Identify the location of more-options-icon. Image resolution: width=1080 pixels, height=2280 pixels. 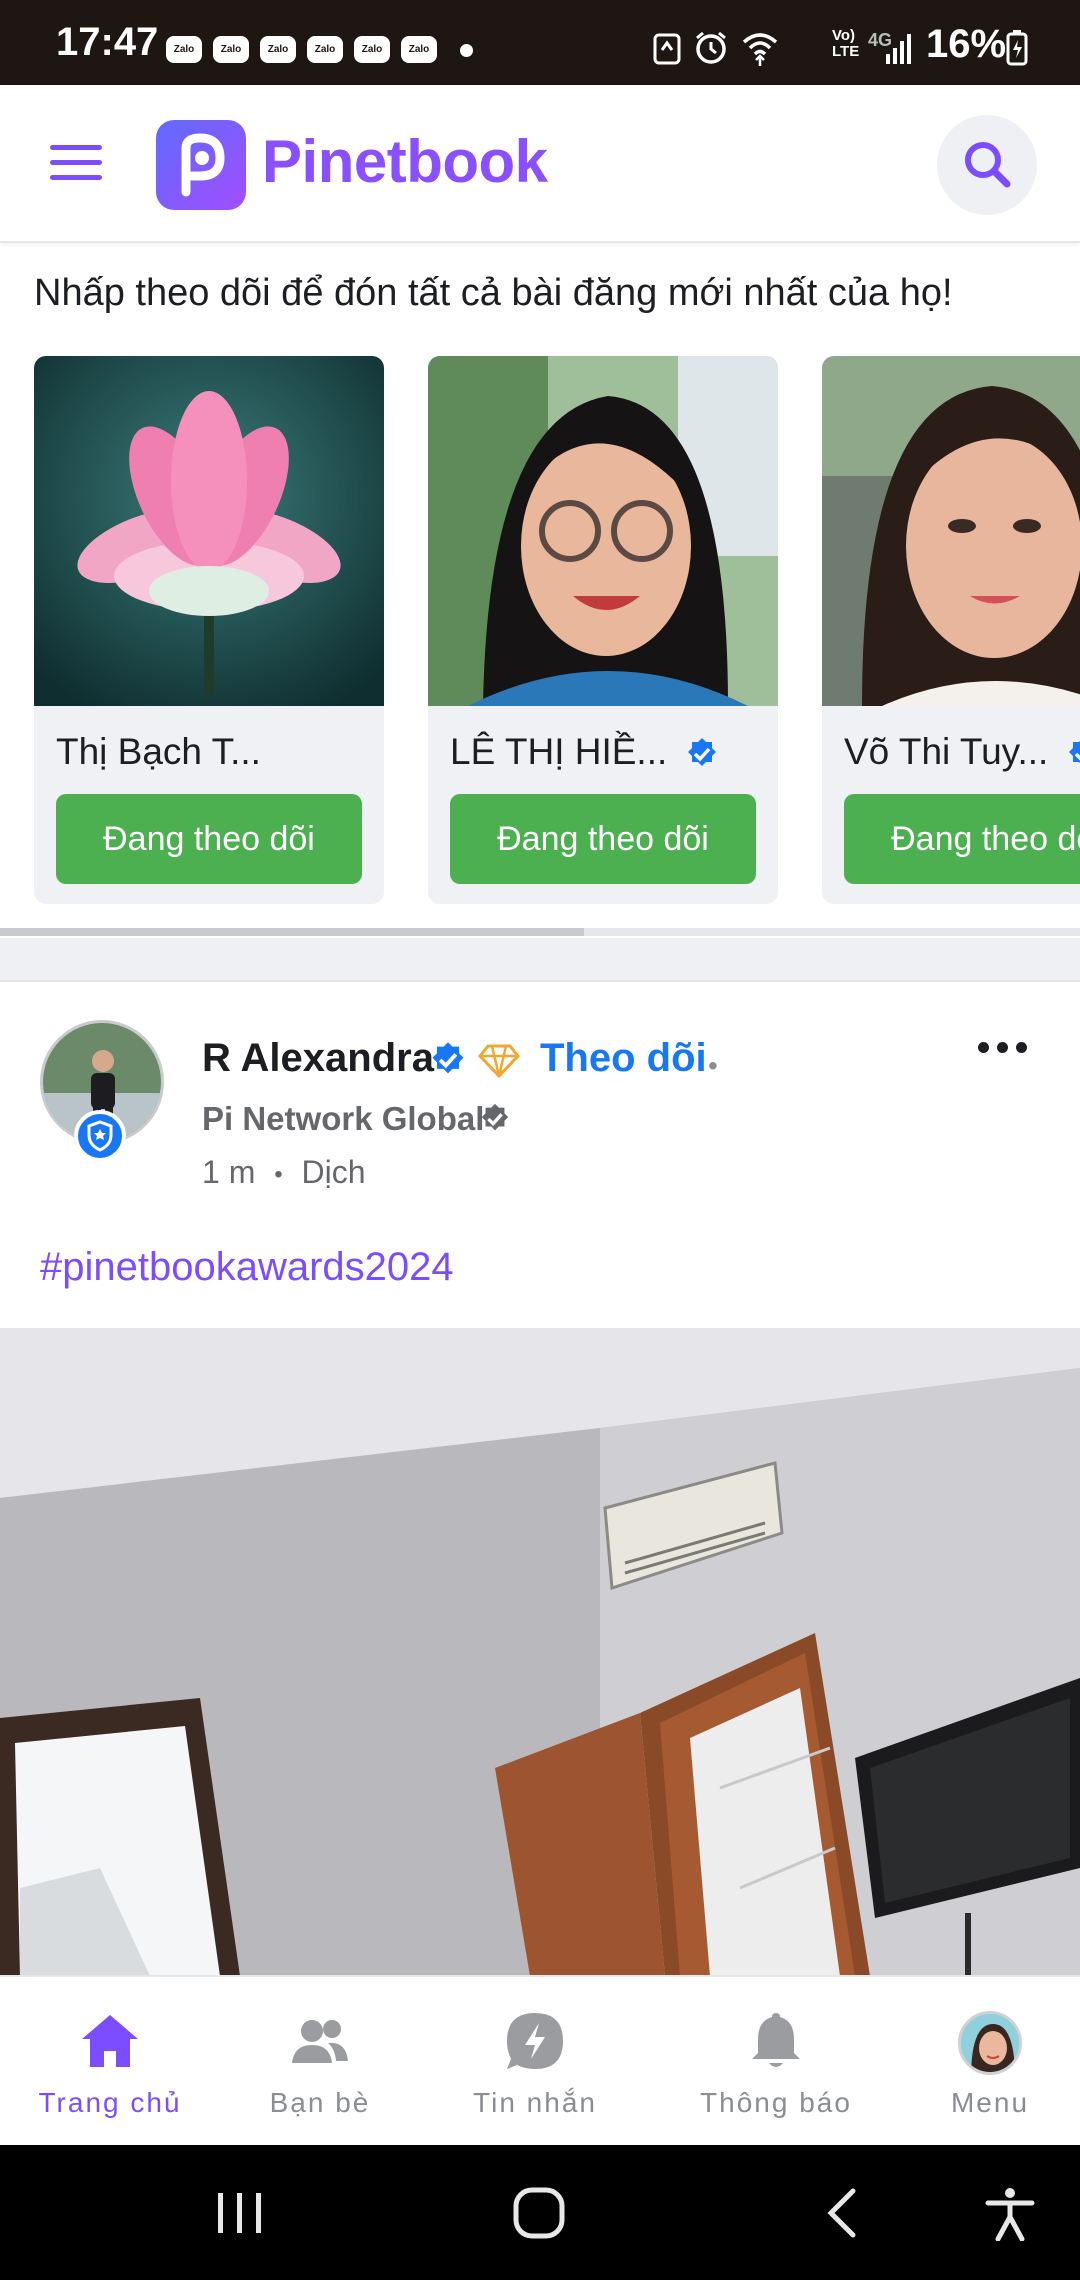
(1008, 1055).